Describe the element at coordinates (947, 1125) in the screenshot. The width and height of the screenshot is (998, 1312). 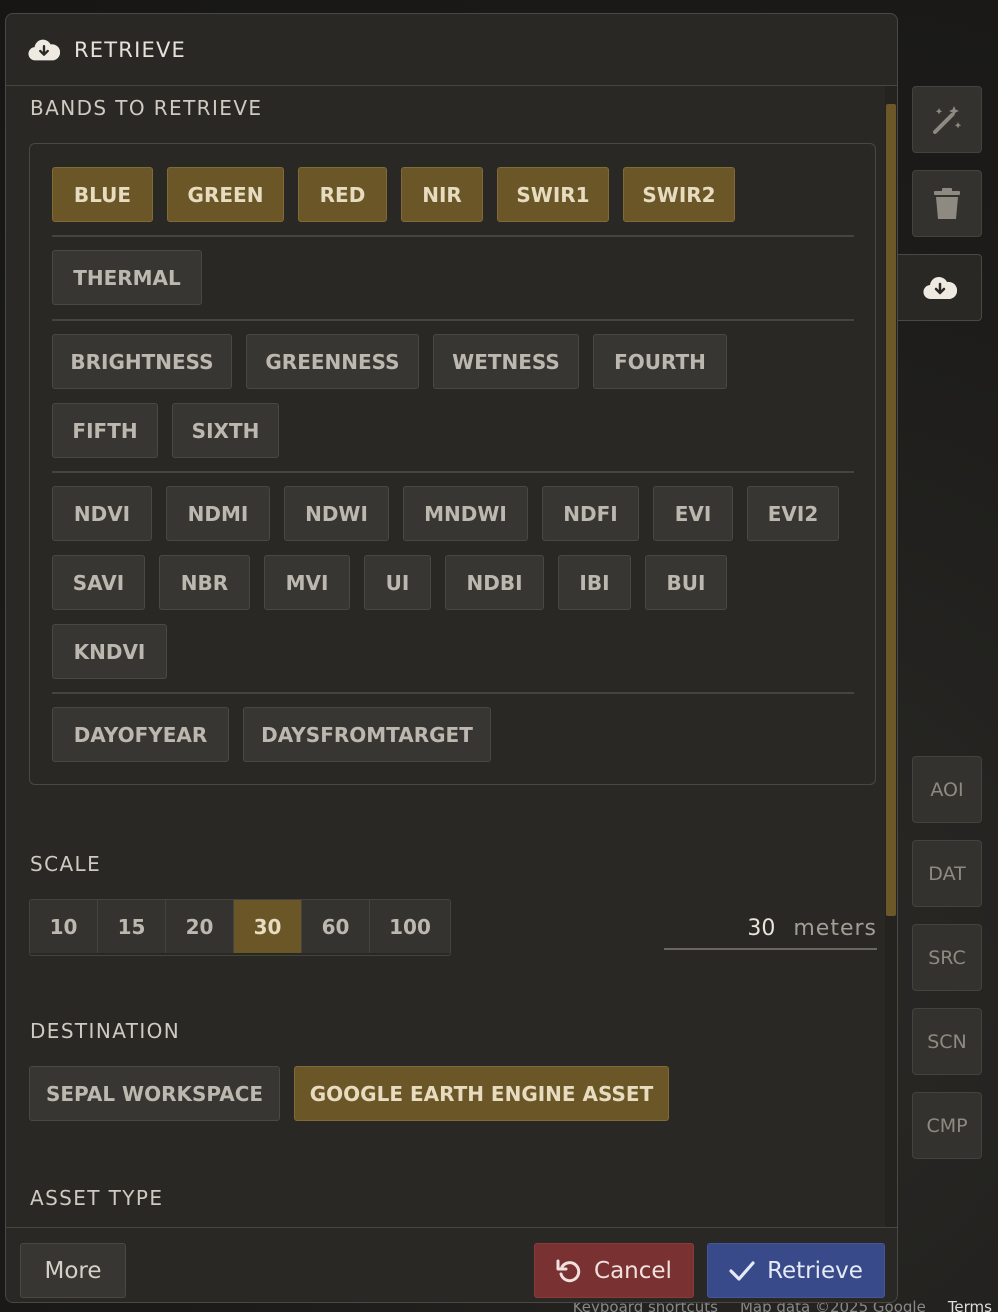
I see `cmp-button: CMP` at that location.